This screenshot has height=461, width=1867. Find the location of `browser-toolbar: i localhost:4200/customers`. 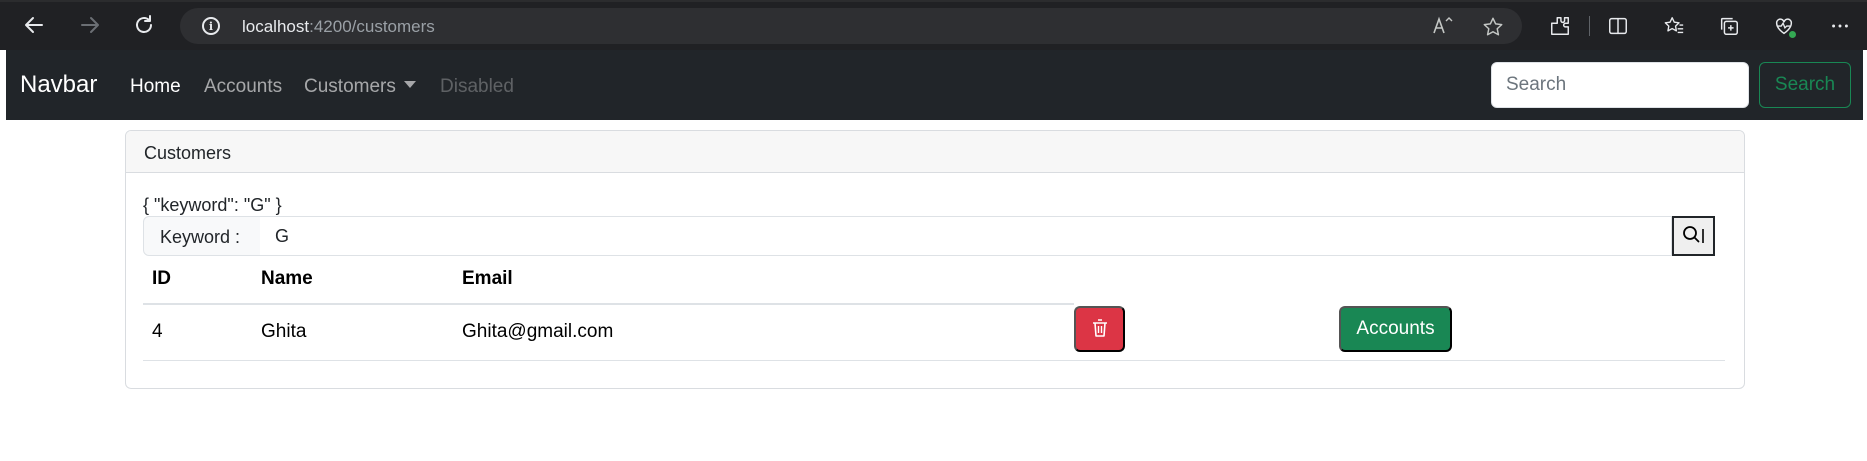

browser-toolbar: i localhost:4200/customers is located at coordinates (933, 25).